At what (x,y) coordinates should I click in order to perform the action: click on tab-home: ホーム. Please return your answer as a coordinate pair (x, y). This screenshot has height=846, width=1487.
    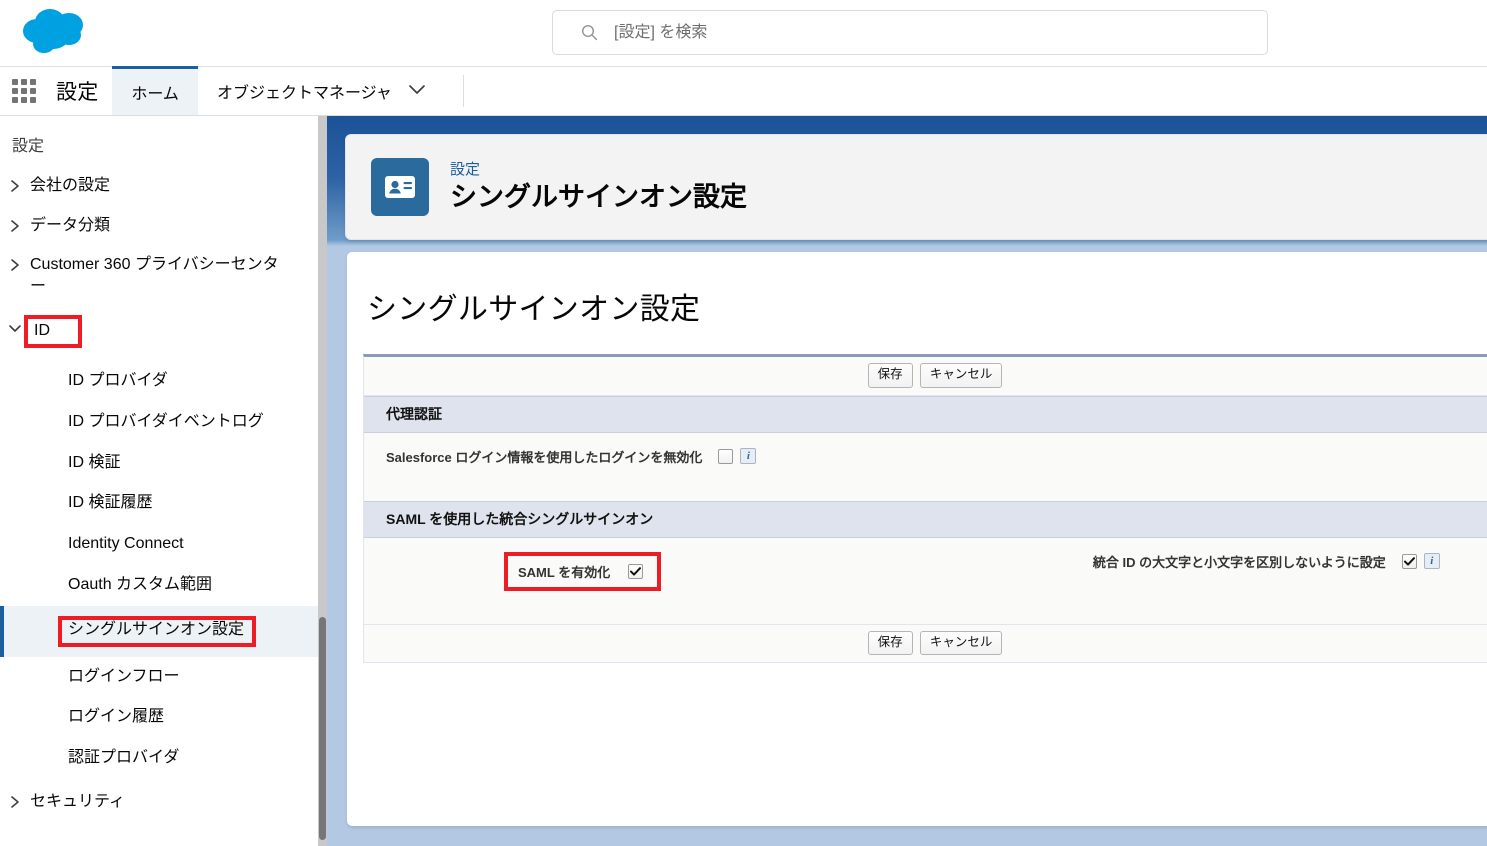
    Looking at the image, I should click on (155, 90).